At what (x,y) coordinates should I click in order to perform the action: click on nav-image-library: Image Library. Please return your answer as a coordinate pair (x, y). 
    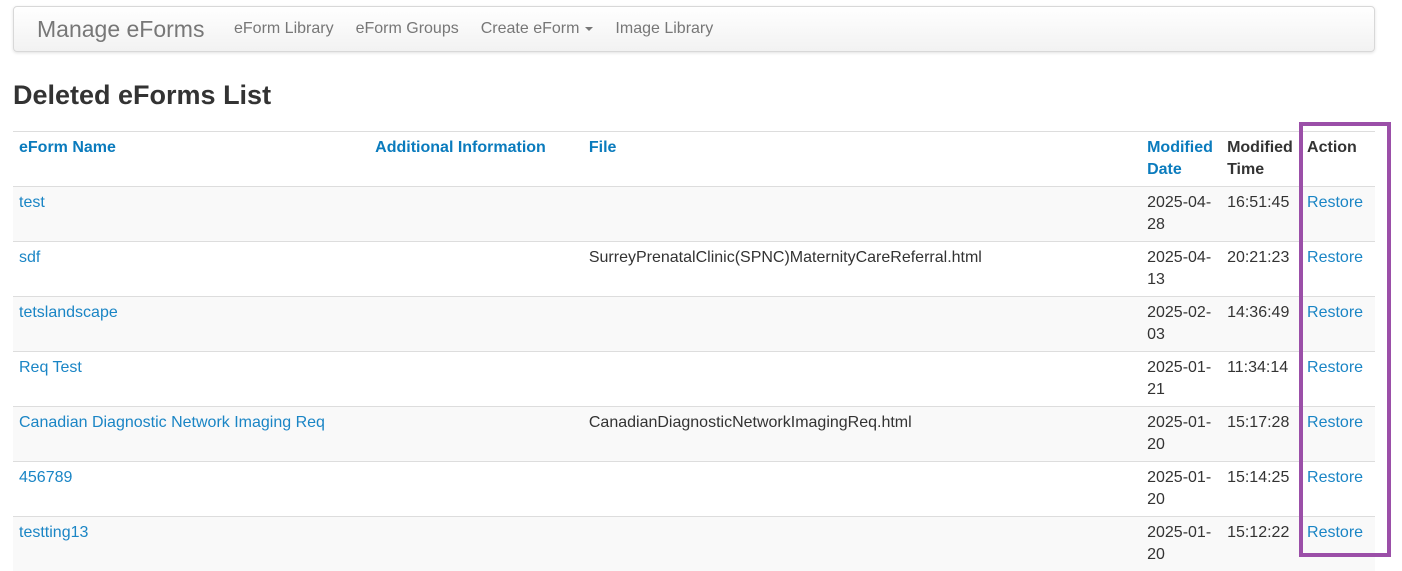
    Looking at the image, I should click on (664, 29).